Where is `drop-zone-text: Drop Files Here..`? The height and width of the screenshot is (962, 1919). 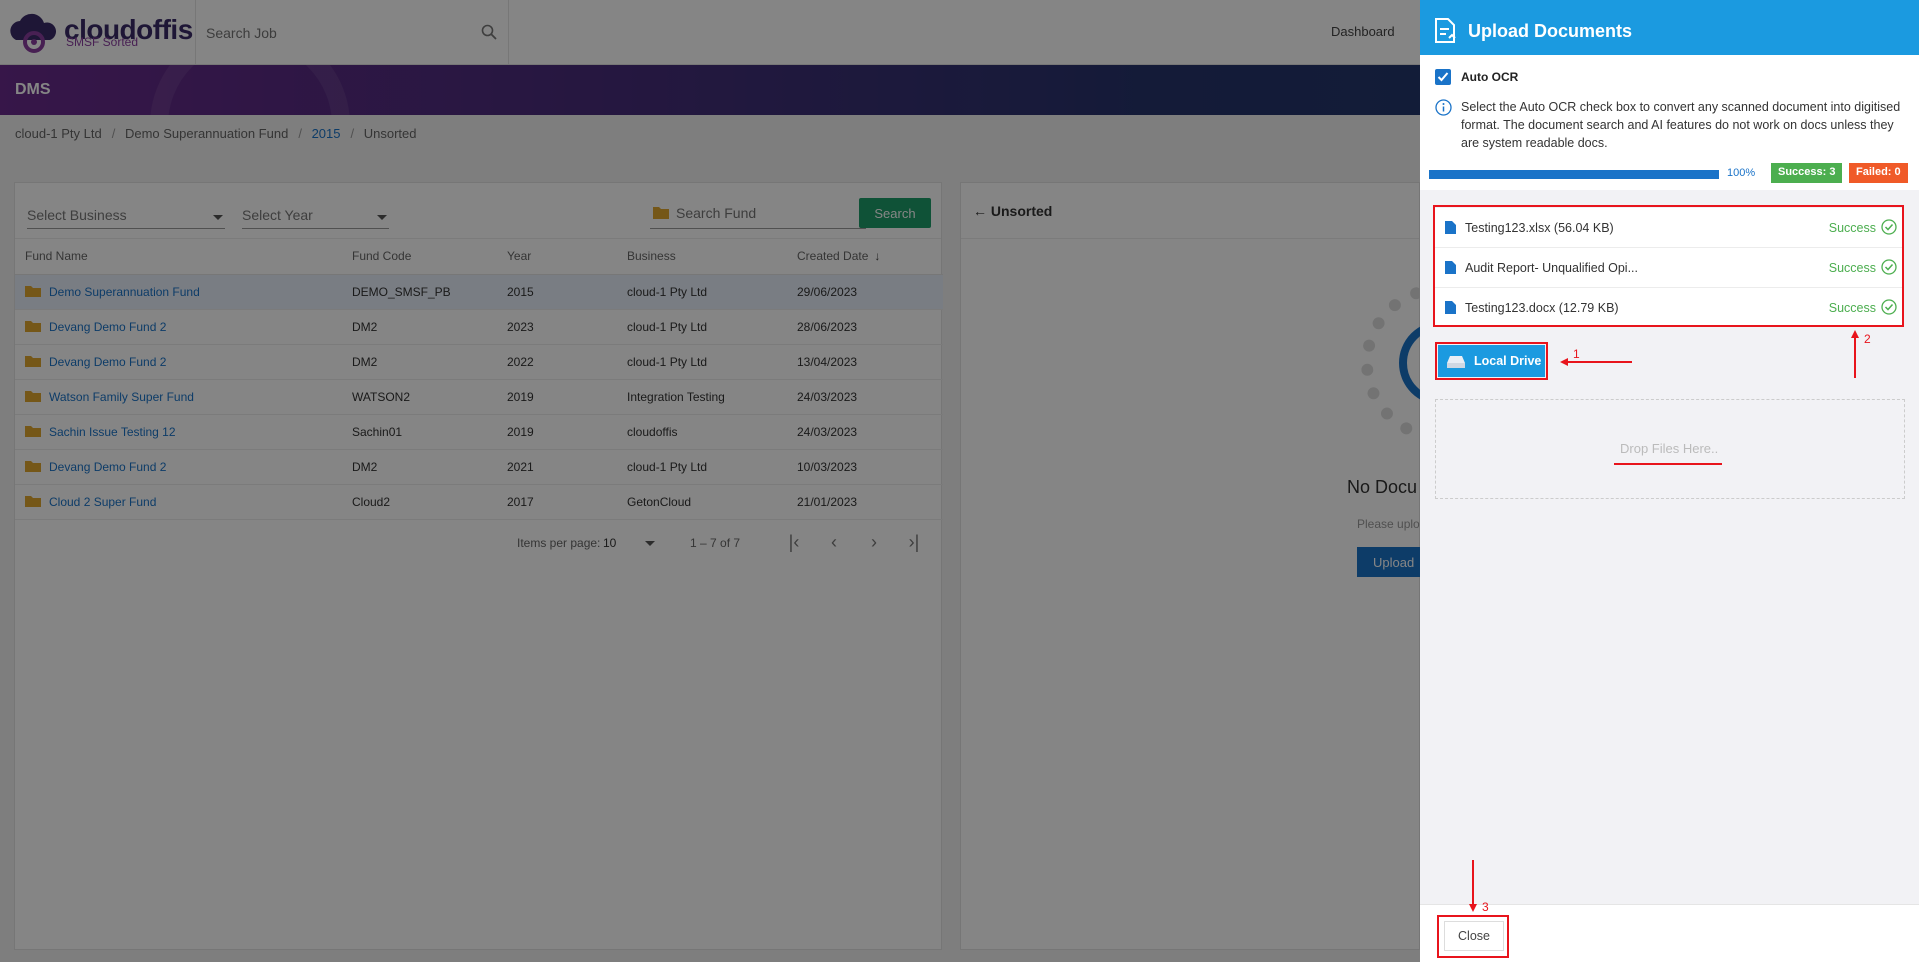 drop-zone-text: Drop Files Here.. is located at coordinates (1669, 448).